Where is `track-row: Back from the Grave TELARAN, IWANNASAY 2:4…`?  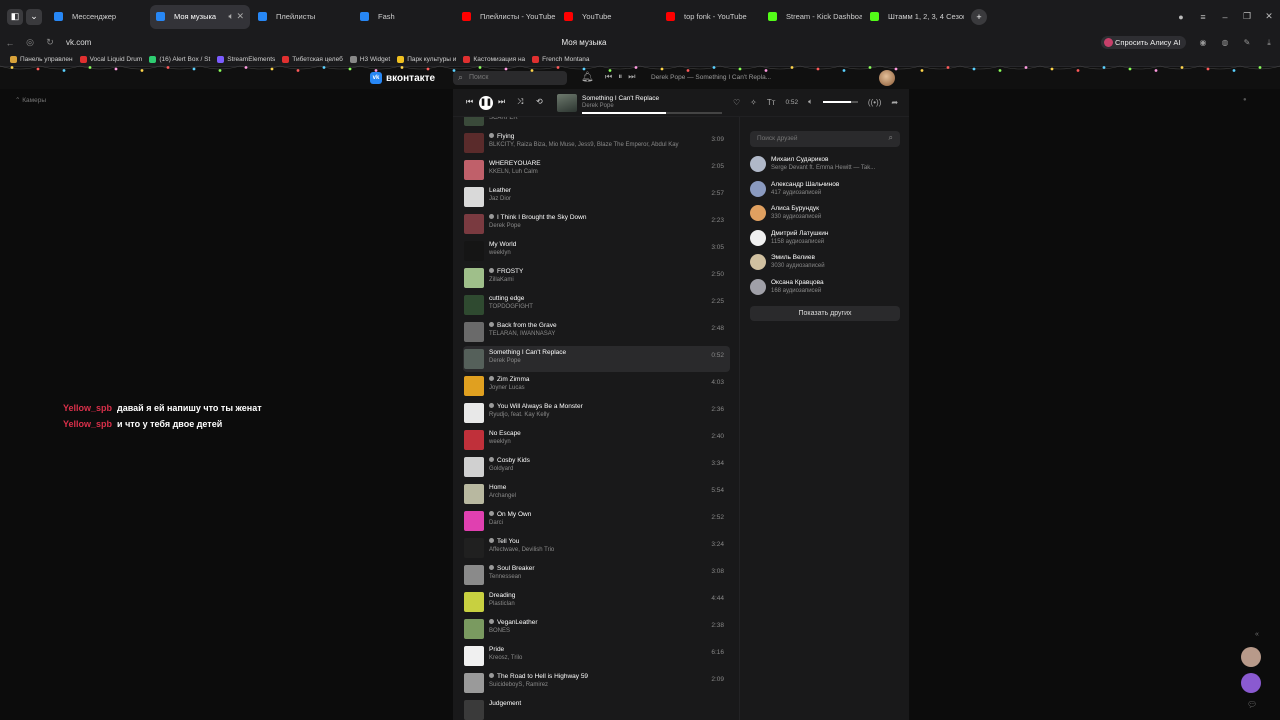
track-row: Back from the Grave TELARAN, IWANNASAY 2:4… is located at coordinates (596, 332).